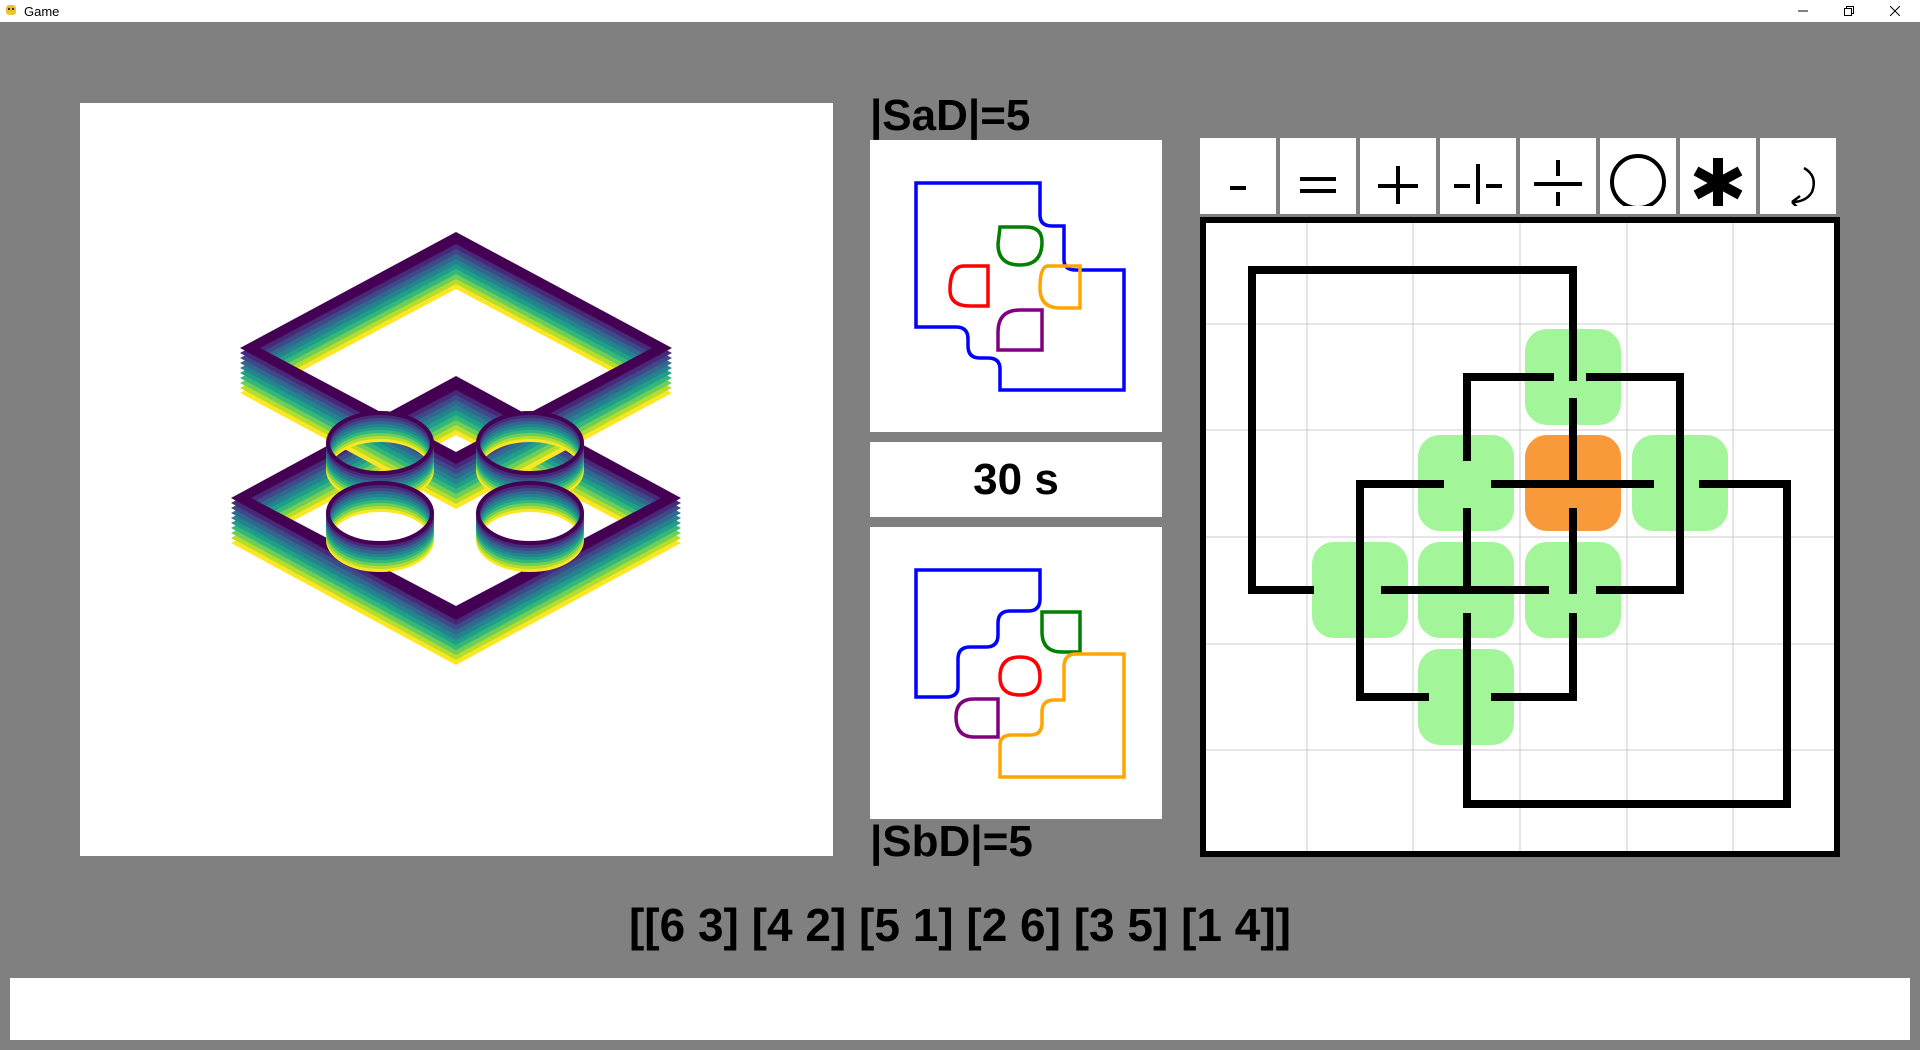 The height and width of the screenshot is (1050, 1920). Describe the element at coordinates (1318, 176) in the screenshot. I see `equals-tool-button` at that location.